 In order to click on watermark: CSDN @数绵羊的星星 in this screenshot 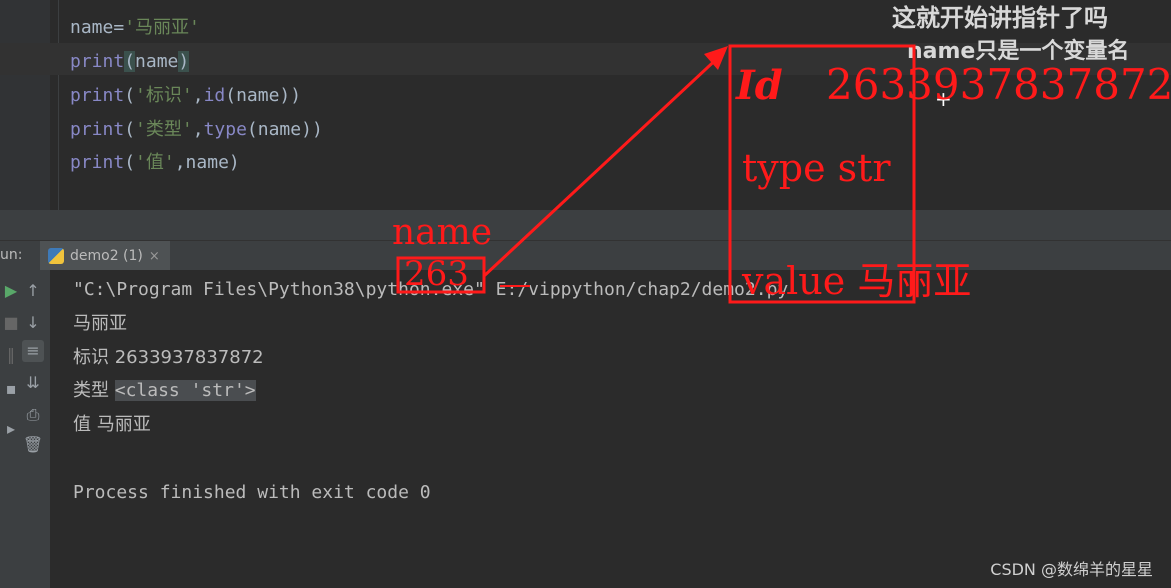, I will do `click(1071, 569)`.